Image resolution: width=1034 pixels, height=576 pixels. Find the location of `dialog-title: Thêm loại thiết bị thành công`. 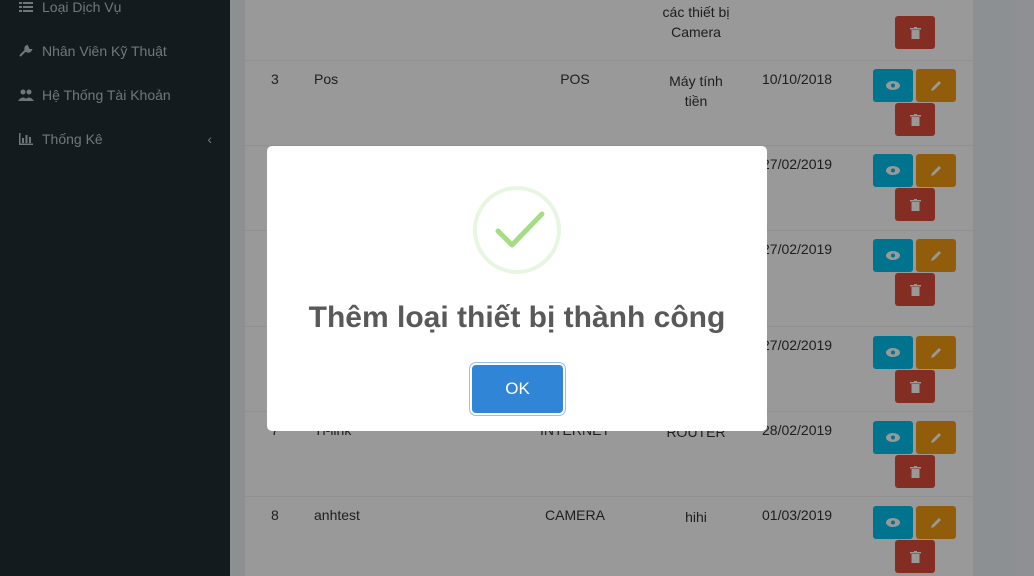

dialog-title: Thêm loại thiết bị thành công is located at coordinates (517, 317).